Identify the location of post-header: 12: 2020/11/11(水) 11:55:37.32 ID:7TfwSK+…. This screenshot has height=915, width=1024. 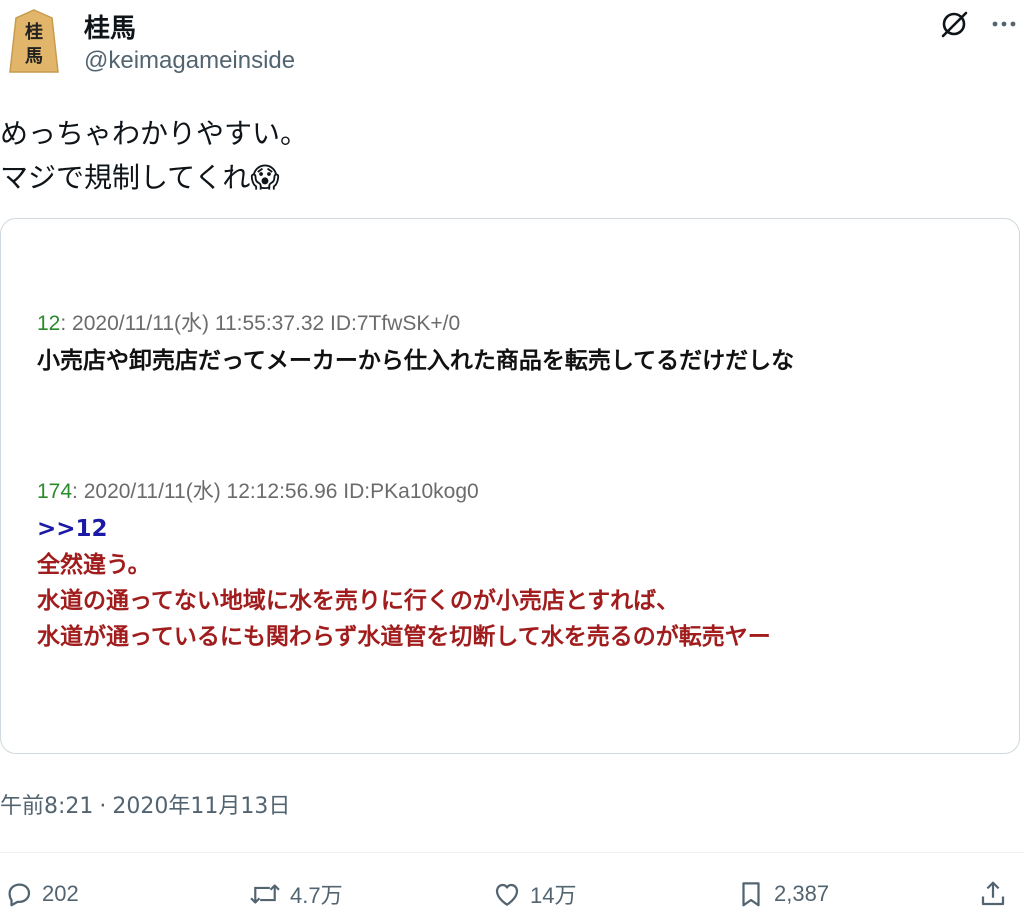
(415, 322).